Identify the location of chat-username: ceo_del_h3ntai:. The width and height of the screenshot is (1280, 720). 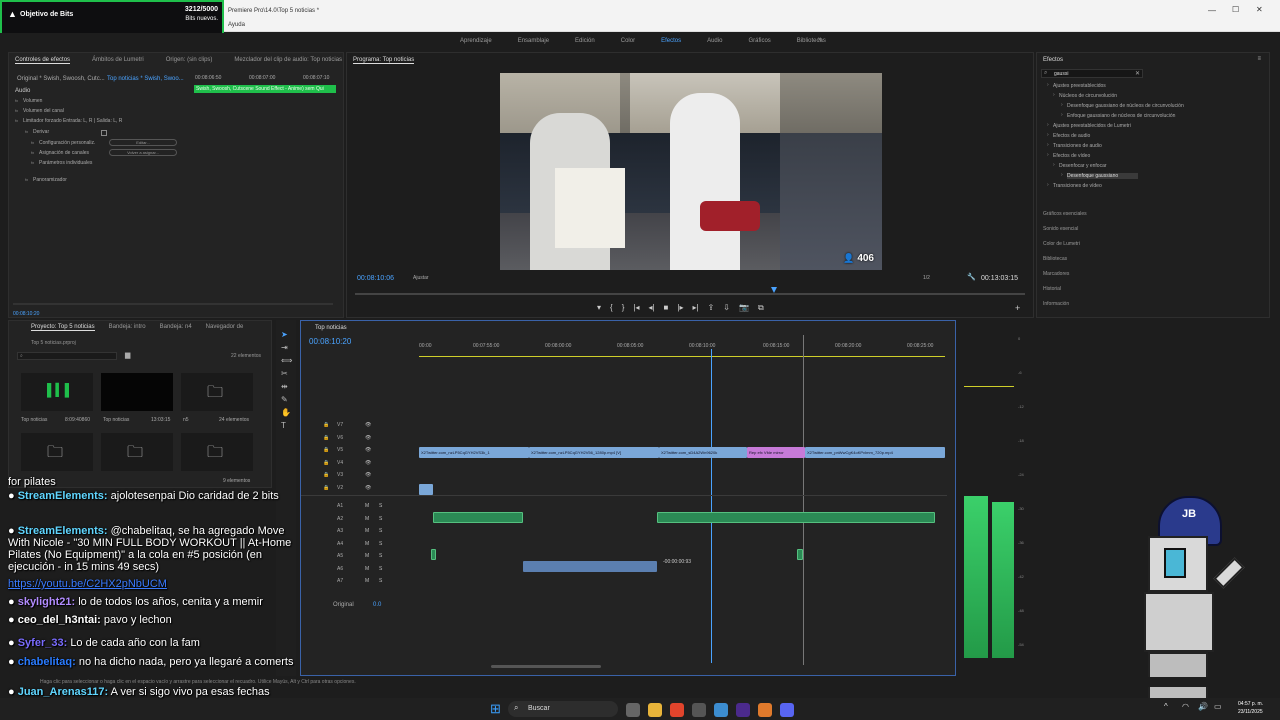
(59, 620).